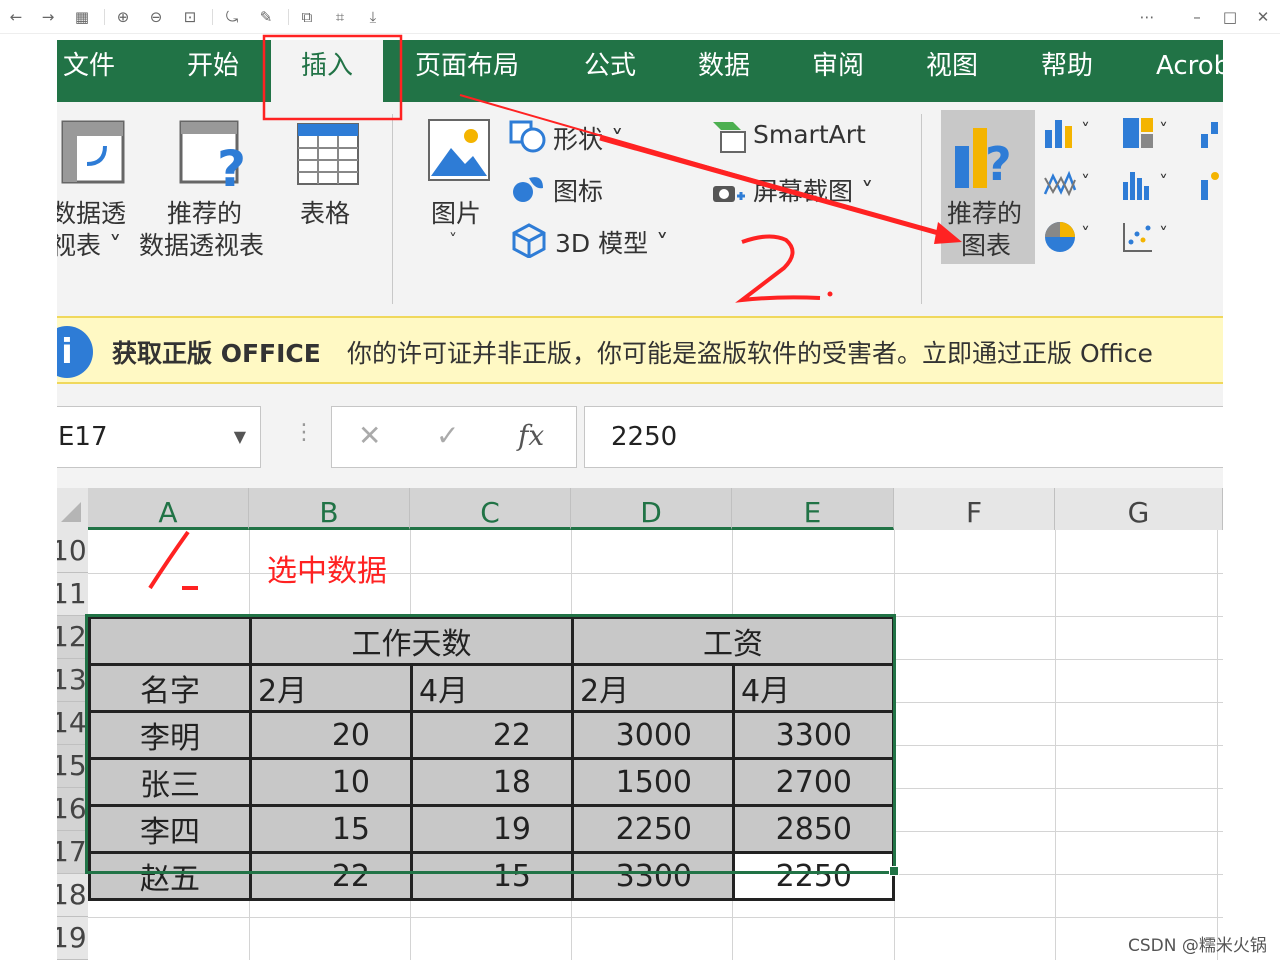  Describe the element at coordinates (82, 17) in the screenshot. I see `grid-icon: ▦` at that location.